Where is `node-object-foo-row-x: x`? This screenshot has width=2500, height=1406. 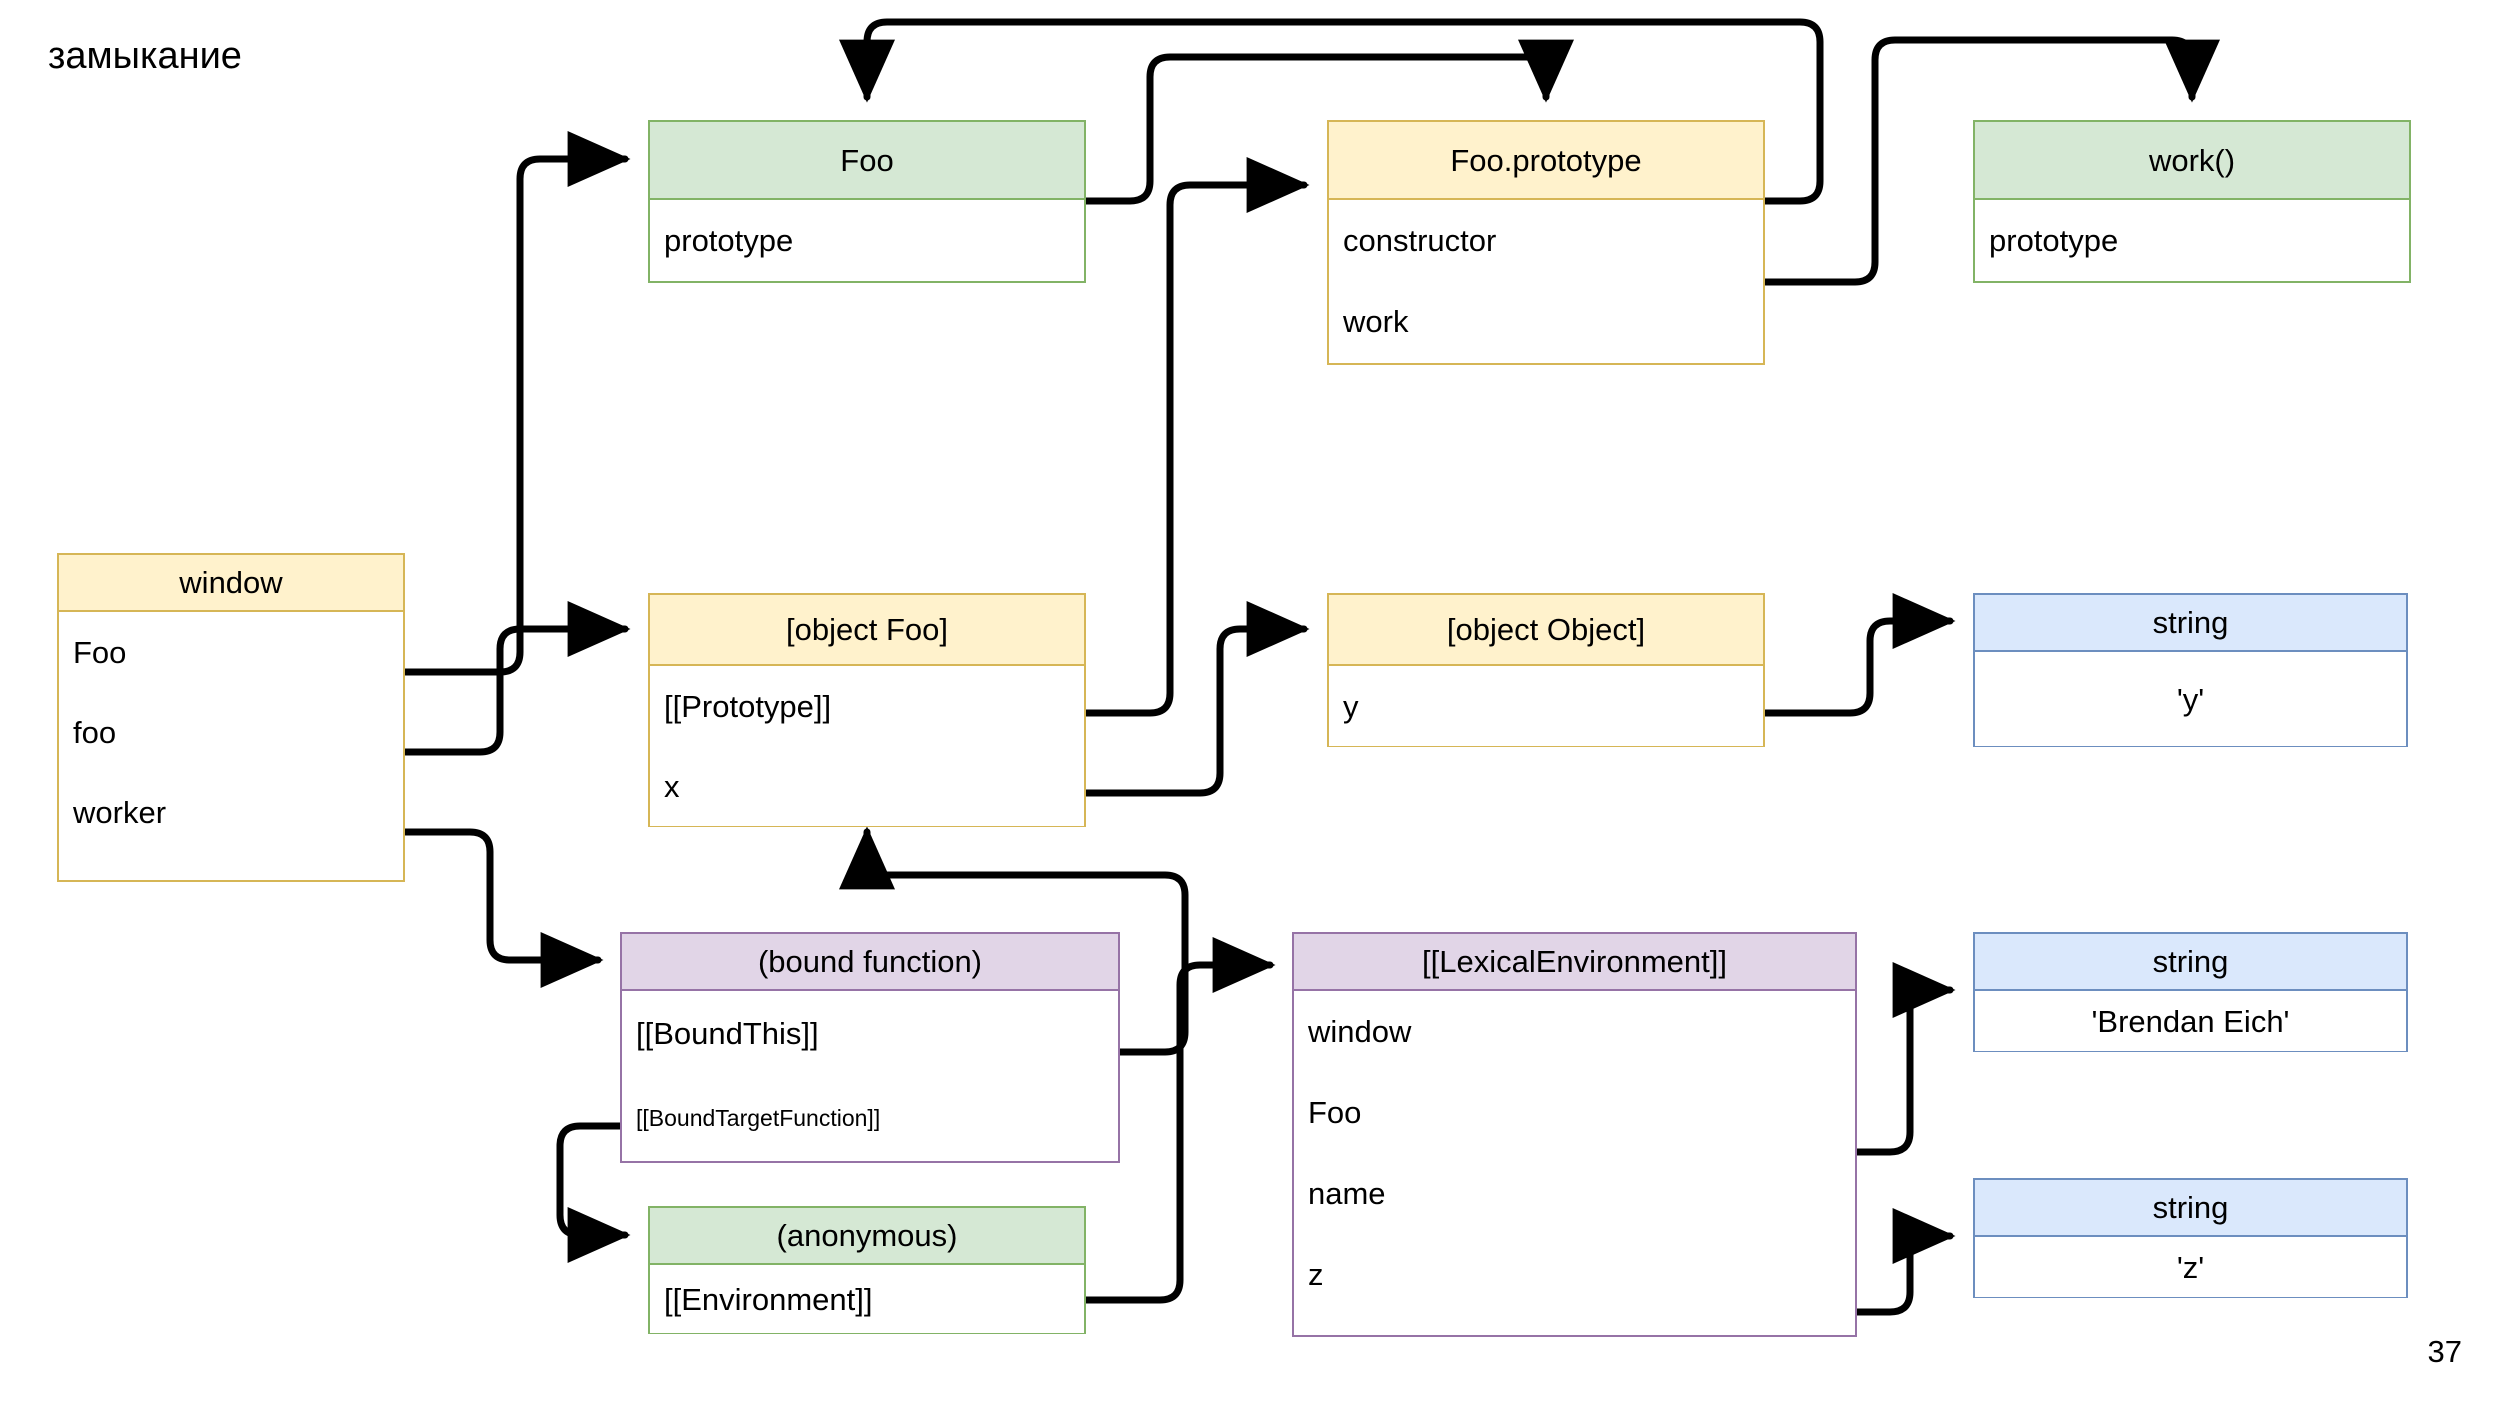
node-object-foo-row-x: x is located at coordinates (867, 786).